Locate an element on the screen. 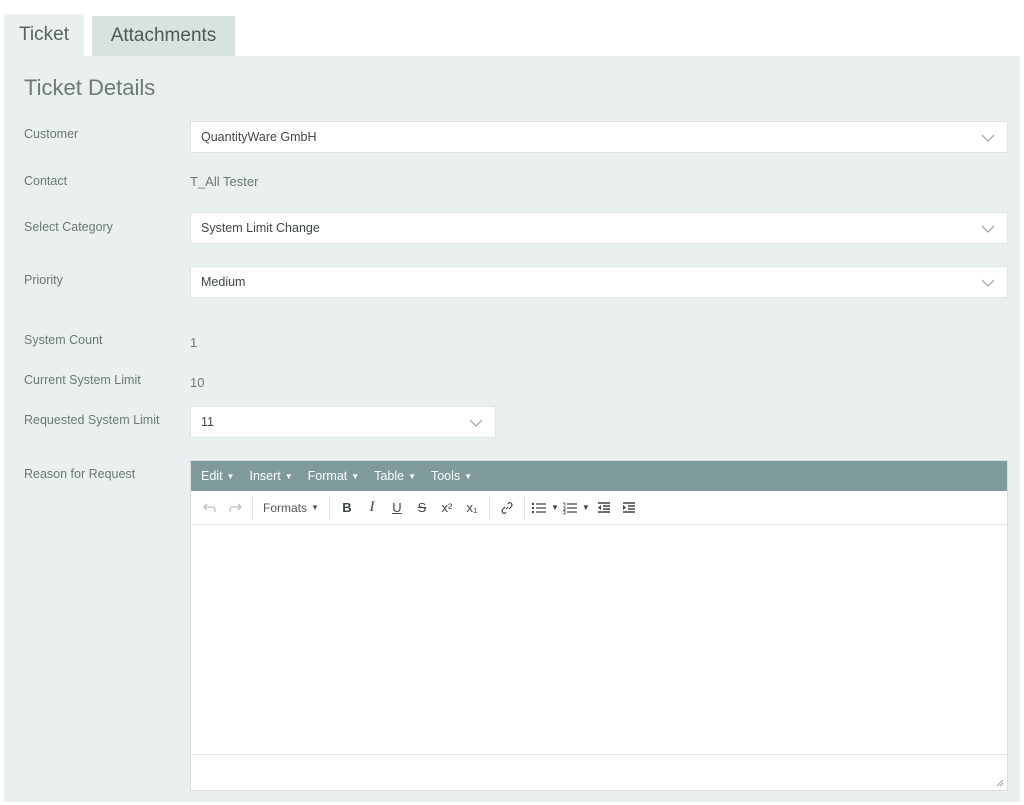  reason-label: Reason for Request is located at coordinates (80, 474).